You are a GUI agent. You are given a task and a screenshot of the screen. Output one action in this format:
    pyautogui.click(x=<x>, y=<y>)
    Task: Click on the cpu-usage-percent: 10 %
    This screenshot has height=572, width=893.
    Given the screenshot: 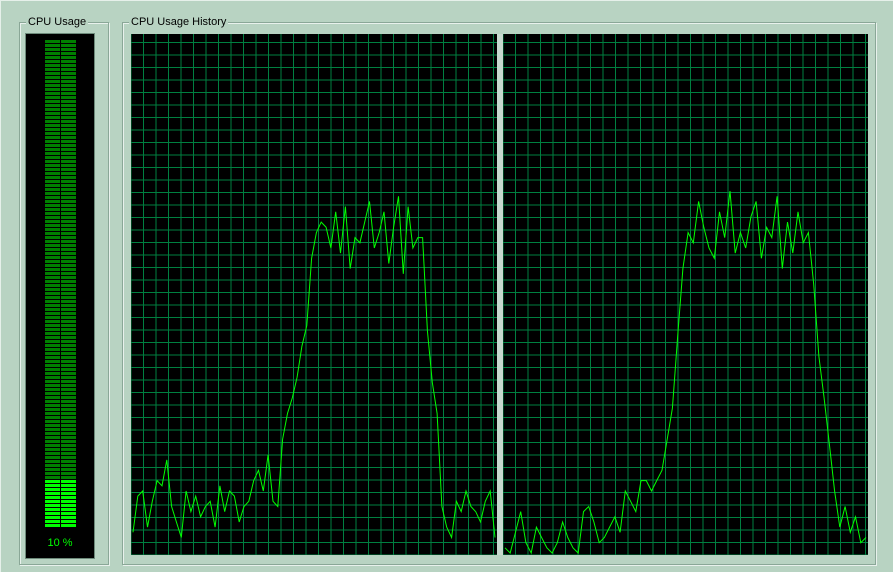 What is the action you would take?
    pyautogui.click(x=60, y=543)
    